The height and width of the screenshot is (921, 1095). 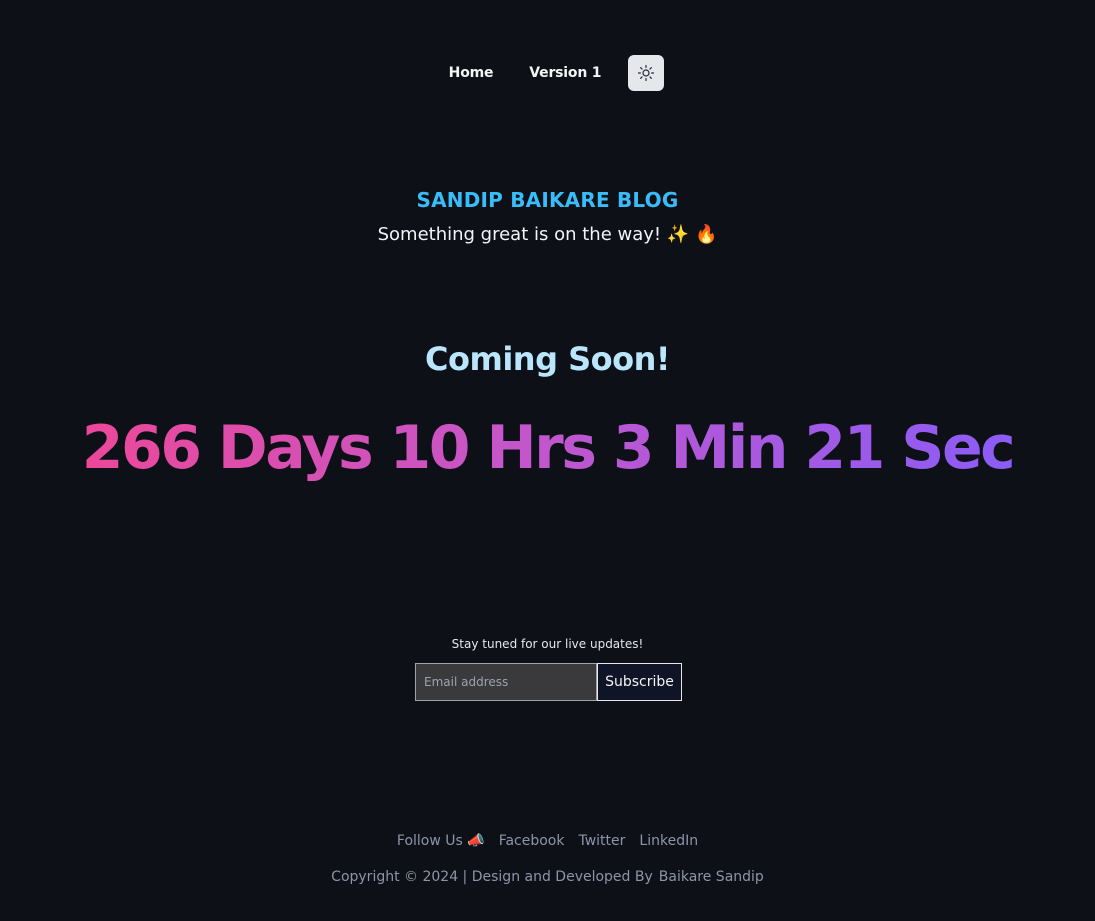 I want to click on top-nav: Home Version 1, so click(x=547, y=73).